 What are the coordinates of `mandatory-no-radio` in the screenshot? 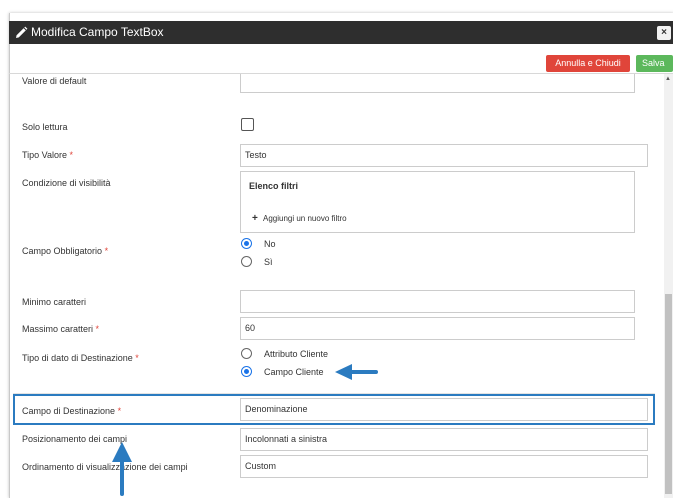 It's located at (246, 243).